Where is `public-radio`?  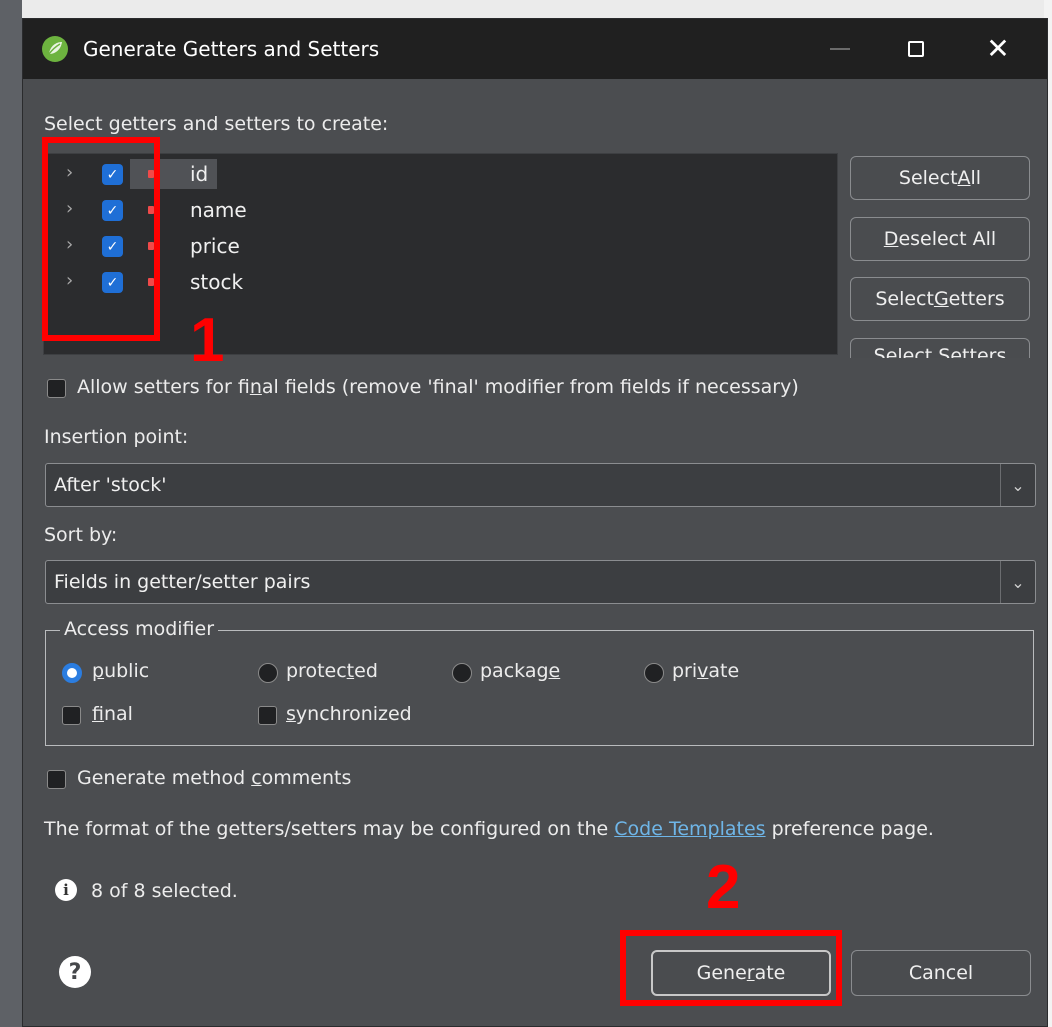 public-radio is located at coordinates (72, 673).